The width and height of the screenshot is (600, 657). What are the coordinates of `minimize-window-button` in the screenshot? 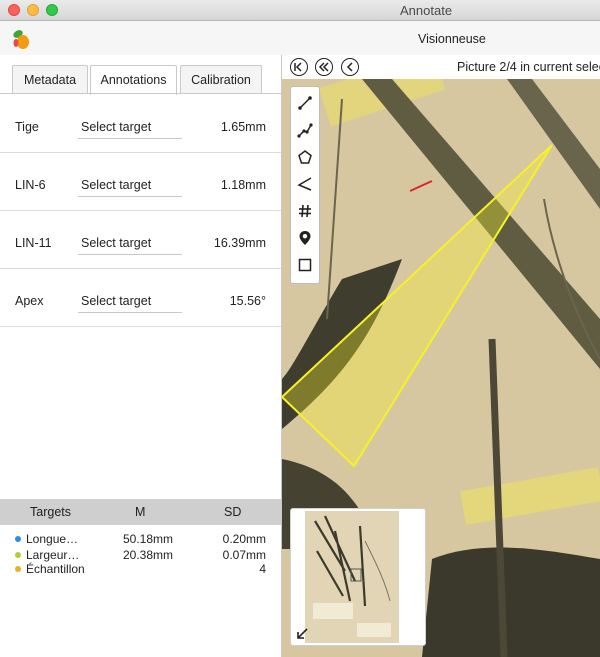 It's located at (33, 10).